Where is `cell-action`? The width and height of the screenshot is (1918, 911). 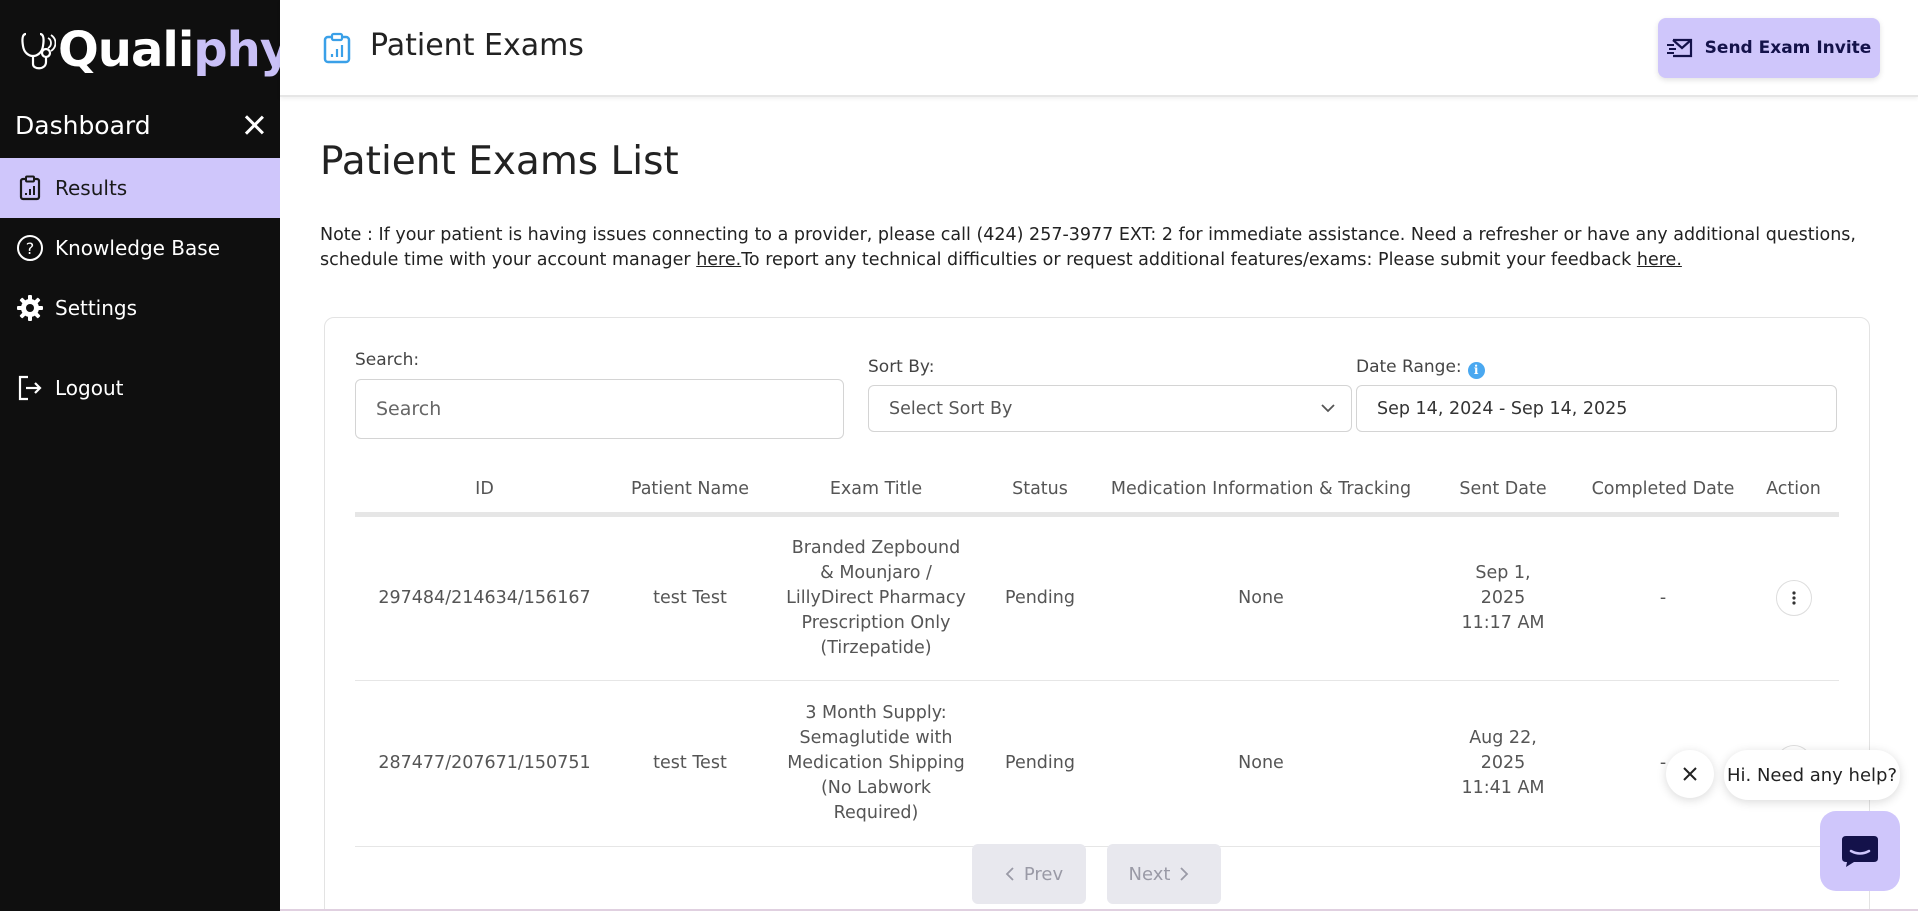
cell-action is located at coordinates (1793, 597).